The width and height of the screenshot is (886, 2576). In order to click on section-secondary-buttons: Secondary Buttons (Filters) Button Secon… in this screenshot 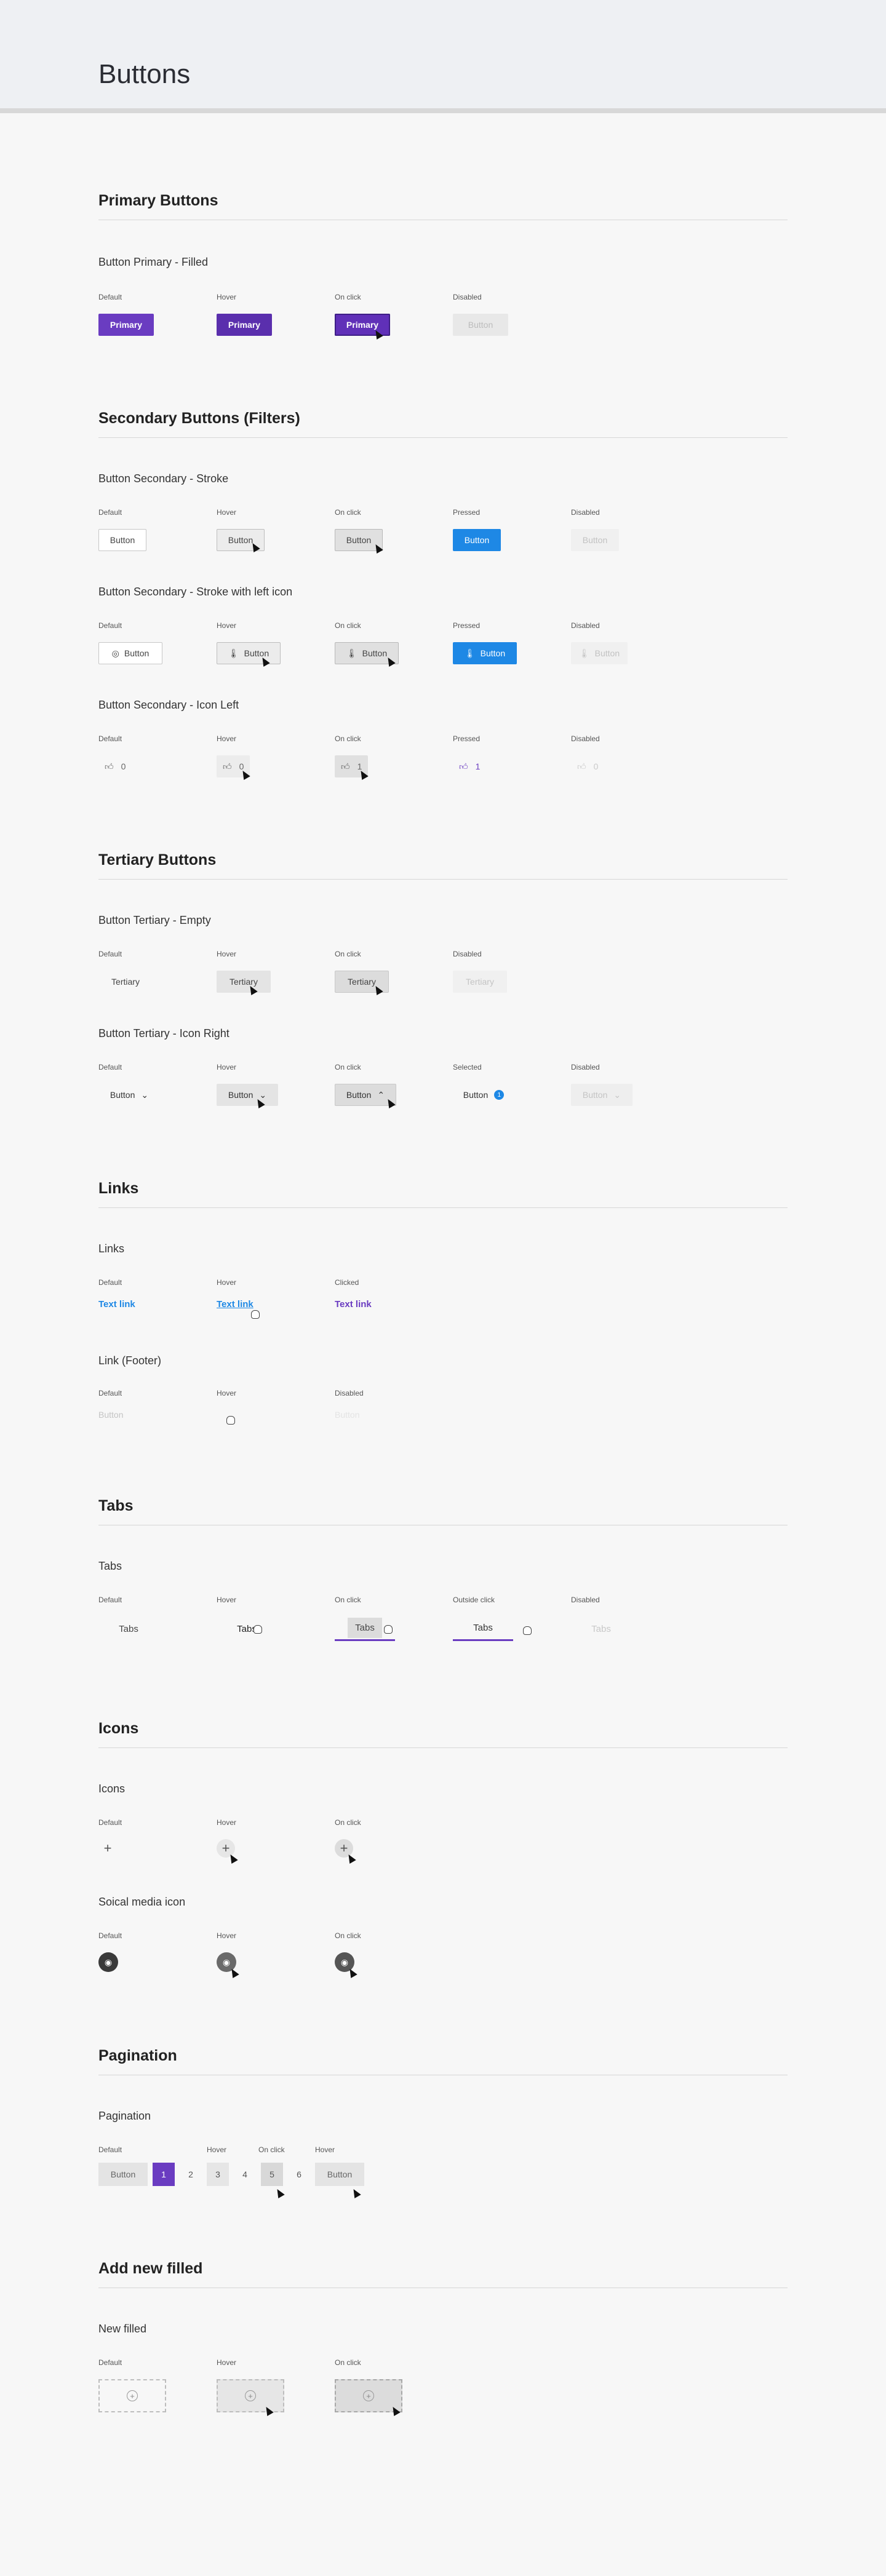, I will do `click(443, 595)`.